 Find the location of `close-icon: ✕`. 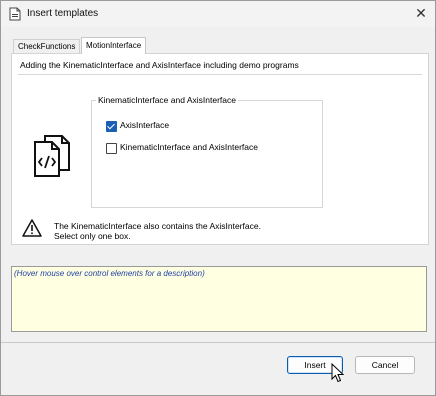

close-icon: ✕ is located at coordinates (421, 13).